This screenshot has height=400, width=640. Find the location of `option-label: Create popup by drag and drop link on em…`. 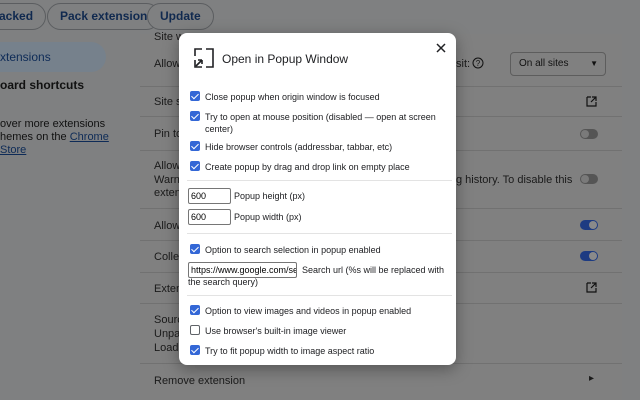

option-label: Create popup by drag and drop link on em… is located at coordinates (307, 167).